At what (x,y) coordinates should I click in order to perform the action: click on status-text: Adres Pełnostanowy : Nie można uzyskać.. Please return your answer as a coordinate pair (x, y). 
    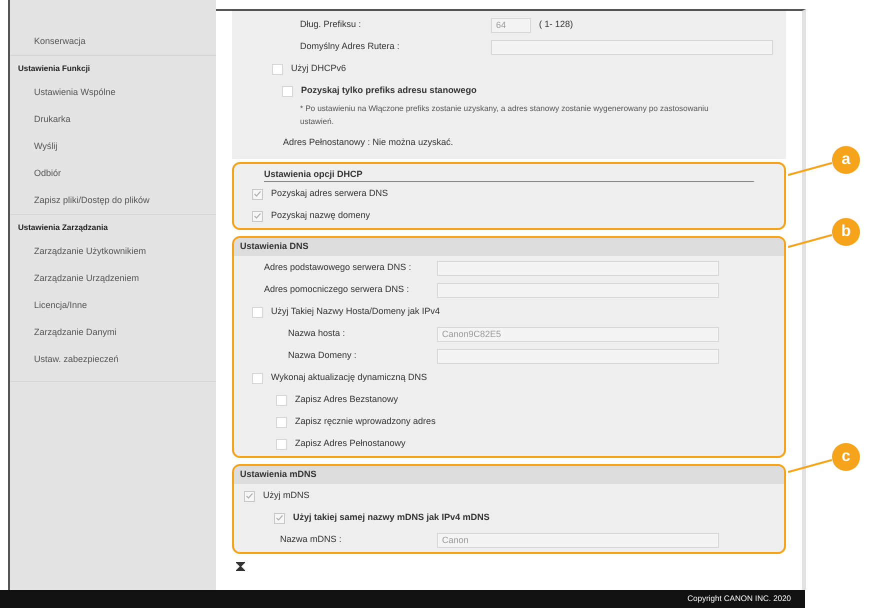
    Looking at the image, I should click on (368, 143).